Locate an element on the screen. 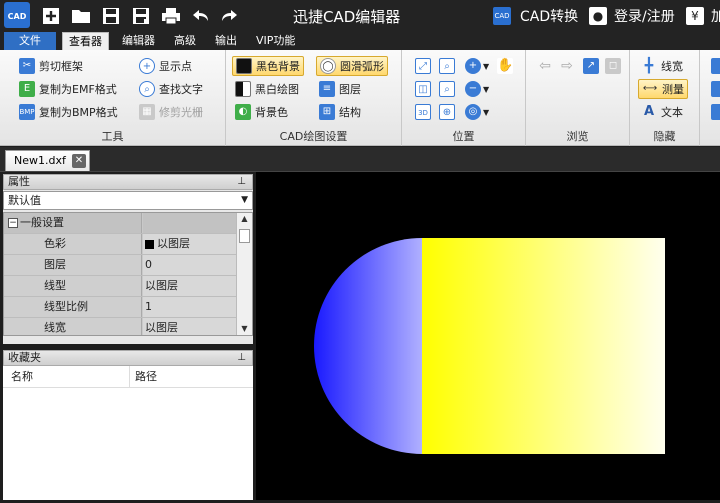  open-folder-icon is located at coordinates (81, 16).